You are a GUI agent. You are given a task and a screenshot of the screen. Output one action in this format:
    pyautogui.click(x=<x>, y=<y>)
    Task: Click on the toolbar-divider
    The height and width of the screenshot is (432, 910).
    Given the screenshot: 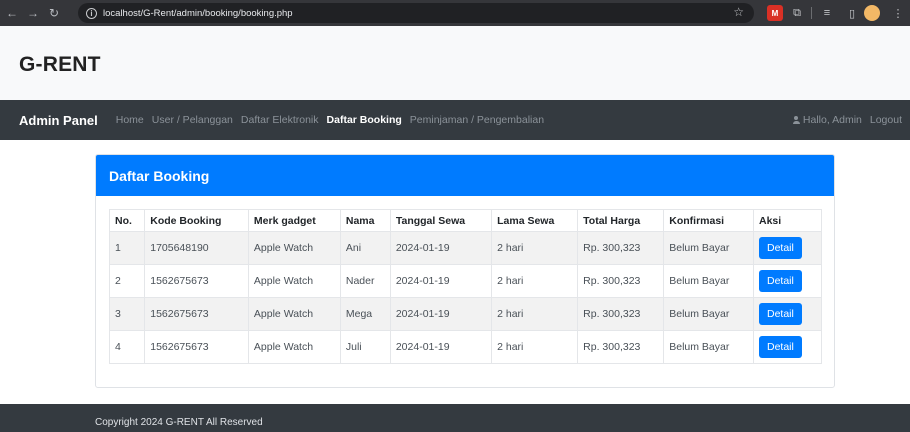 What is the action you would take?
    pyautogui.click(x=811, y=13)
    